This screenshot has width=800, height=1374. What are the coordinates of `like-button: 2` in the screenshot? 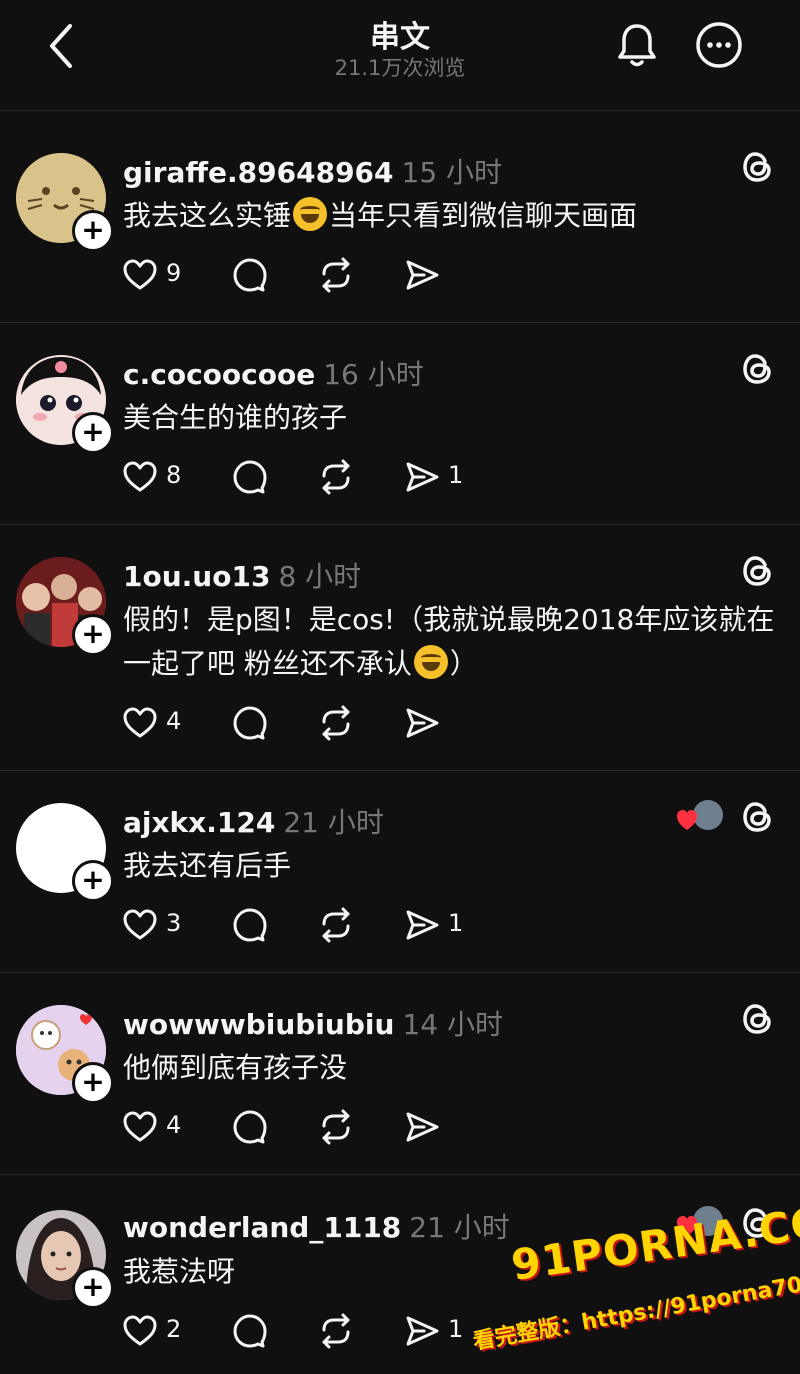 It's located at (157, 1331).